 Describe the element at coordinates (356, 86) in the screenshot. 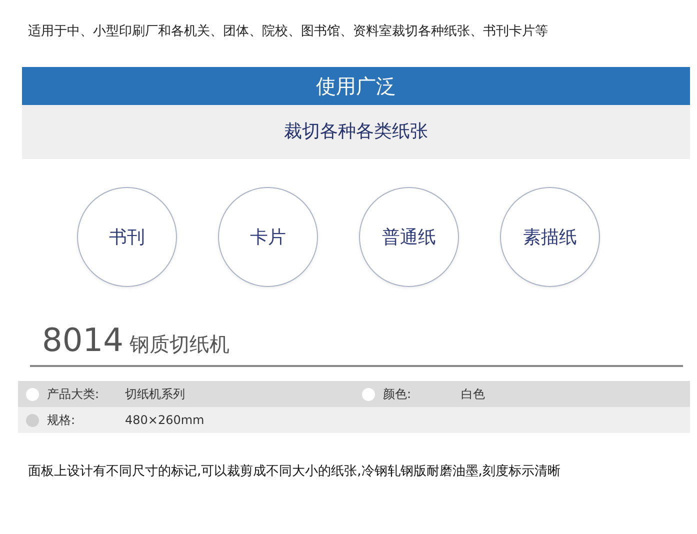

I see `banner-title: 使用广泛` at that location.